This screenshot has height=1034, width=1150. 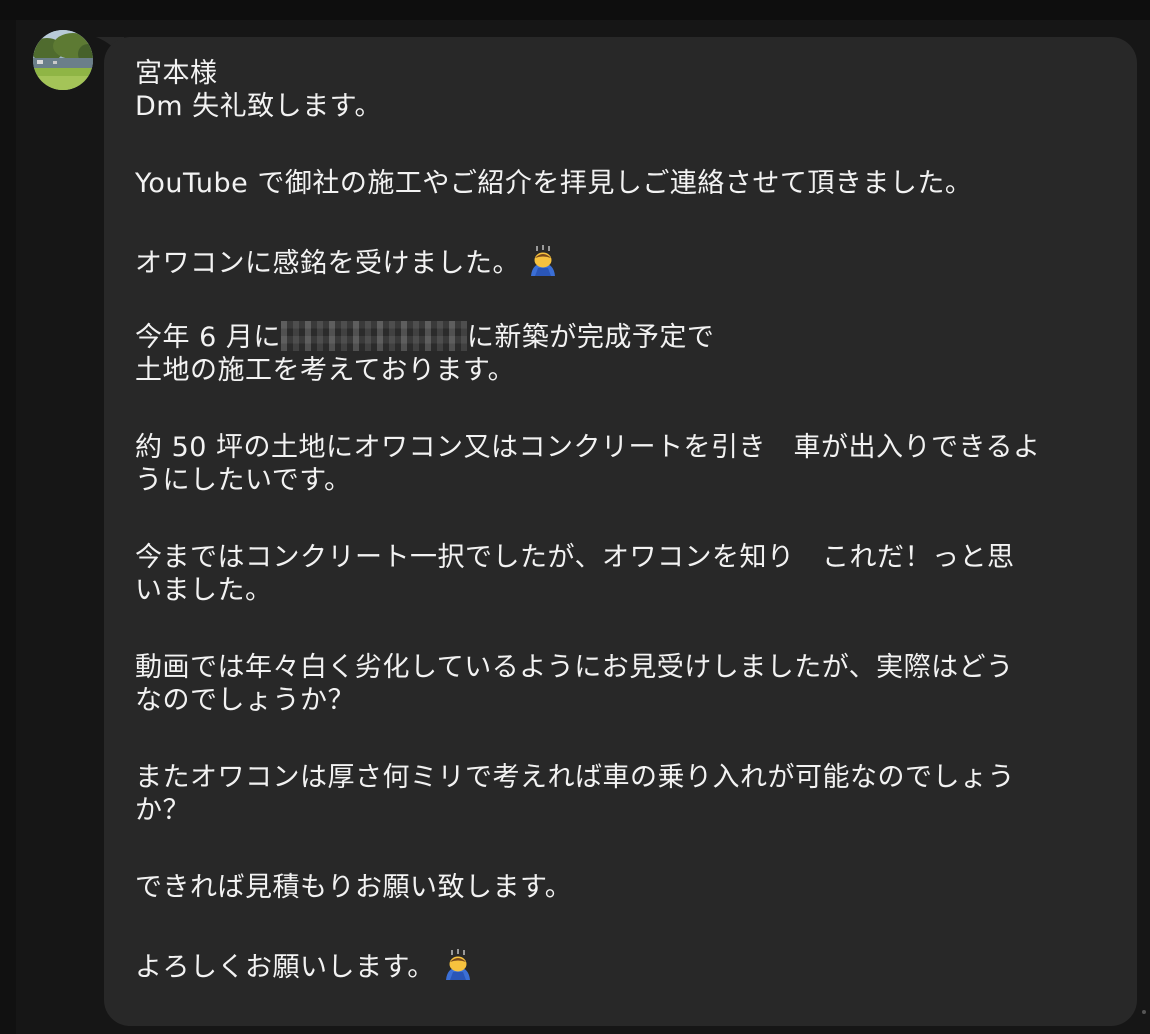 I want to click on message-line-june-after: に新築が完成予定で, so click(x=590, y=337).